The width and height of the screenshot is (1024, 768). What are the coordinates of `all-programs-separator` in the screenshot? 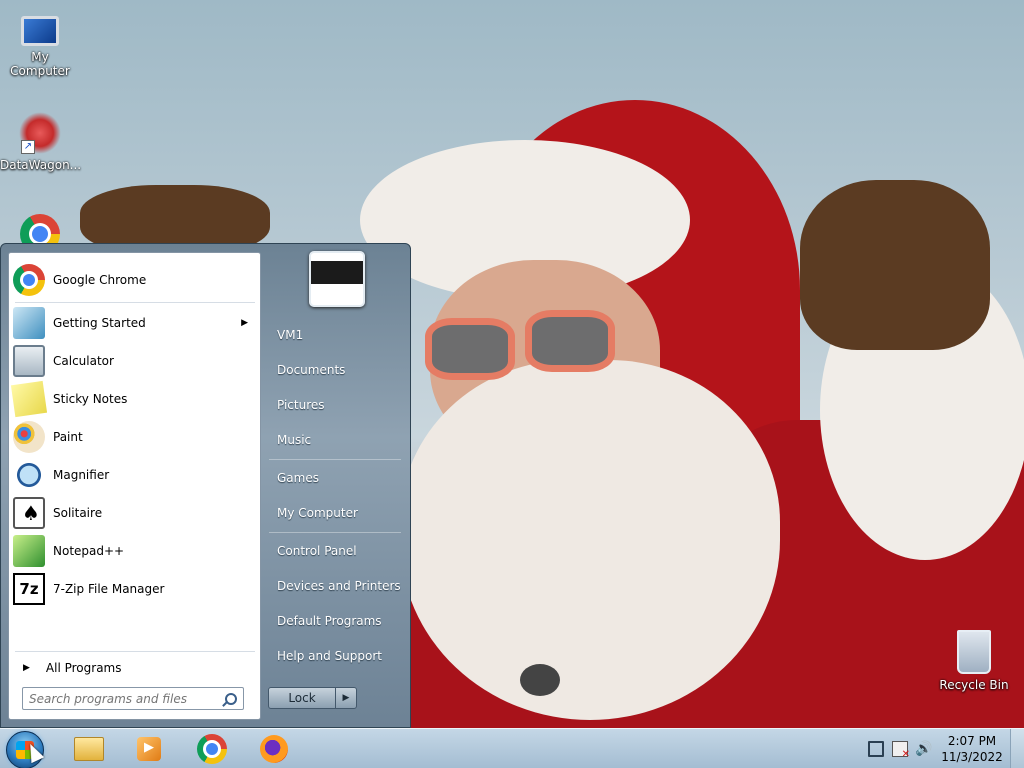 It's located at (135, 651).